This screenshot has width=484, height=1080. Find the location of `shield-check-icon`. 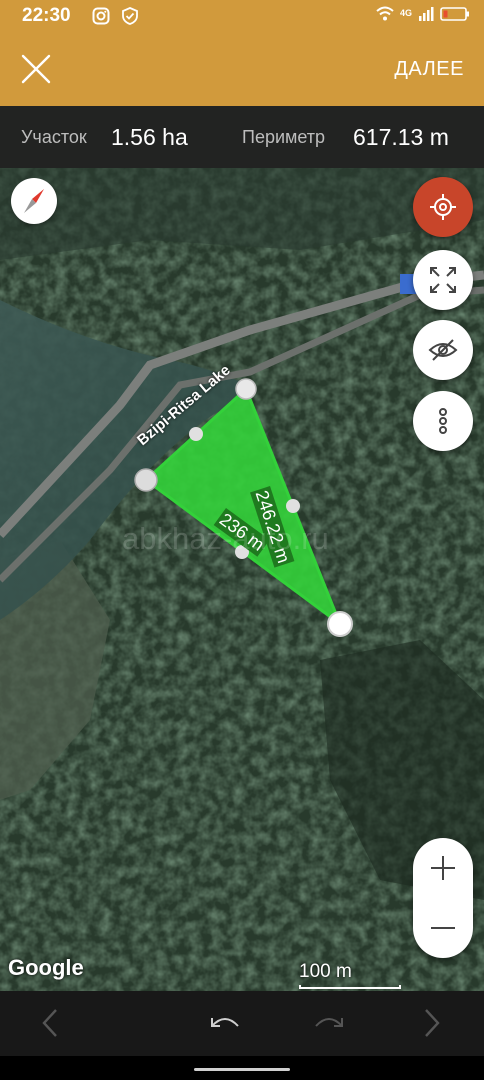

shield-check-icon is located at coordinates (130, 18).